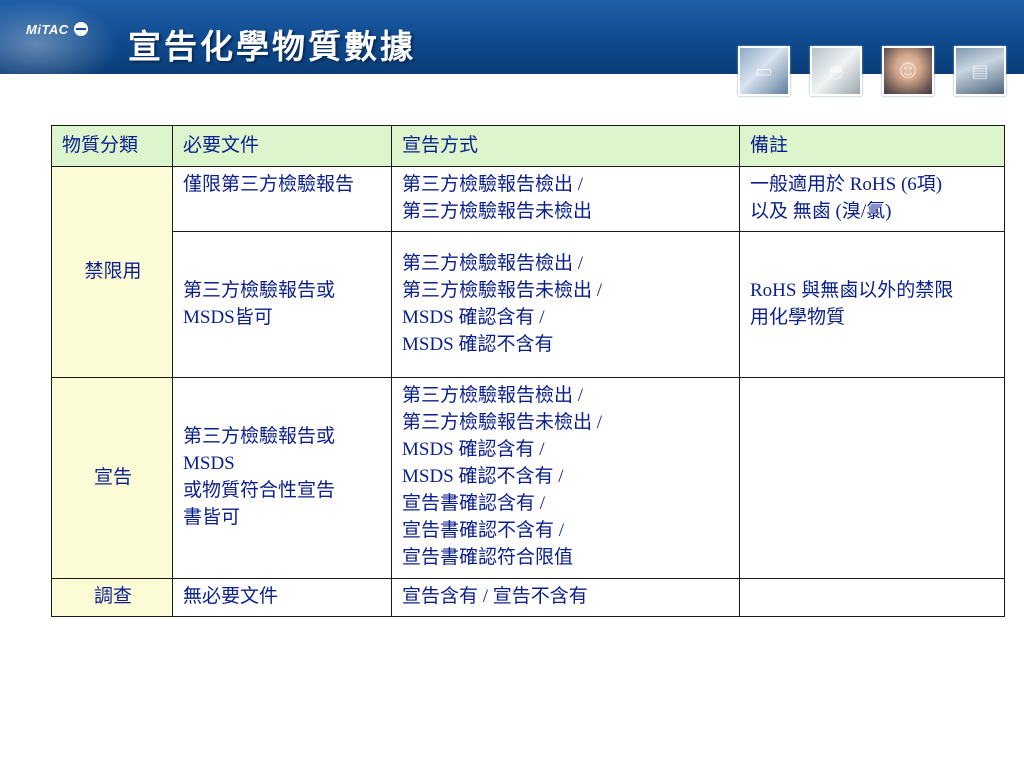  Describe the element at coordinates (80, 29) in the screenshot. I see `logo-mark-icon` at that location.